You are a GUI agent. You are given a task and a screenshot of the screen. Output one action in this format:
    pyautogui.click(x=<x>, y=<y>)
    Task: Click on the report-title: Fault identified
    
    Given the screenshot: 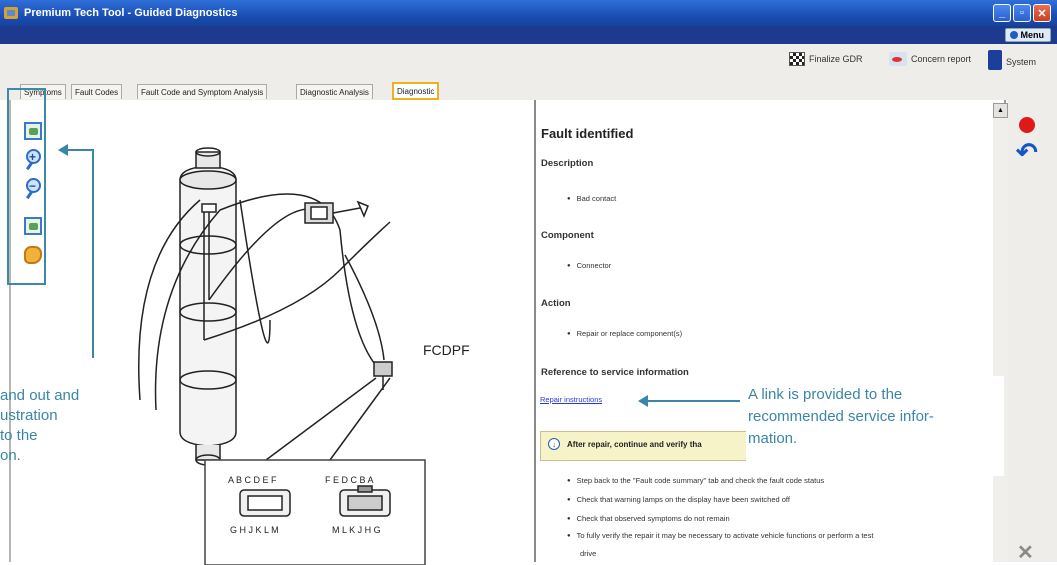 What is the action you would take?
    pyautogui.click(x=587, y=133)
    